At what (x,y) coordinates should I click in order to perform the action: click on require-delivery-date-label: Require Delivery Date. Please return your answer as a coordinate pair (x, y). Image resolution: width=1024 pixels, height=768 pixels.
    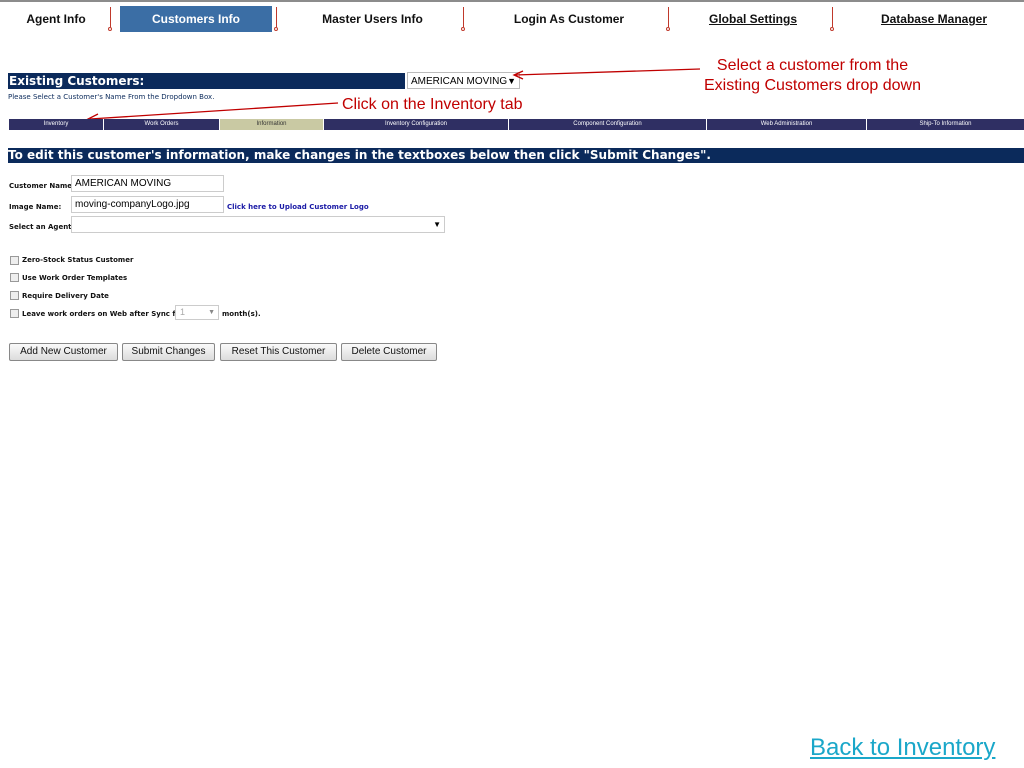
    Looking at the image, I should click on (65, 296).